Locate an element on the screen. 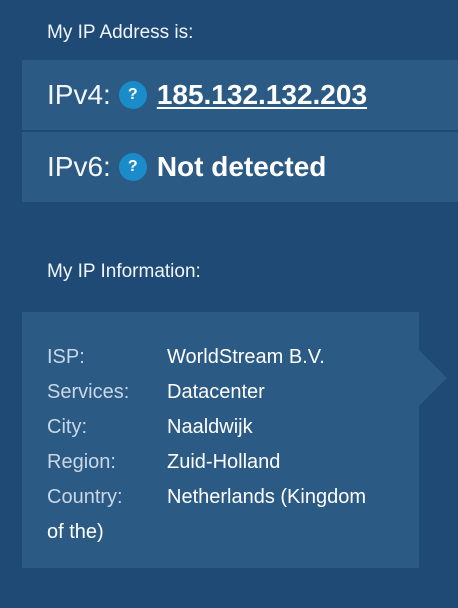 The height and width of the screenshot is (608, 458). ipv6-row: IPv6: ? Not detected is located at coordinates (240, 167).